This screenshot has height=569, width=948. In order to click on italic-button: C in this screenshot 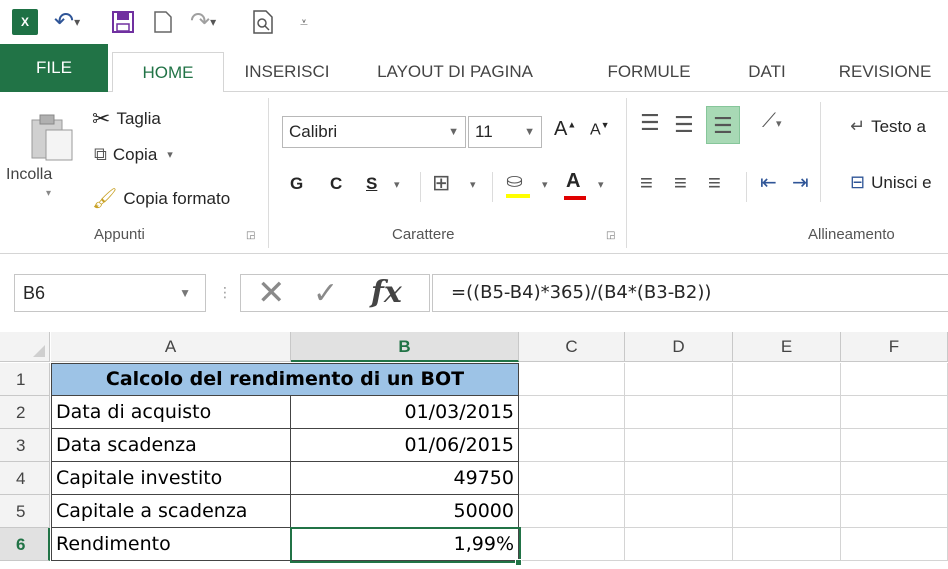, I will do `click(336, 184)`.